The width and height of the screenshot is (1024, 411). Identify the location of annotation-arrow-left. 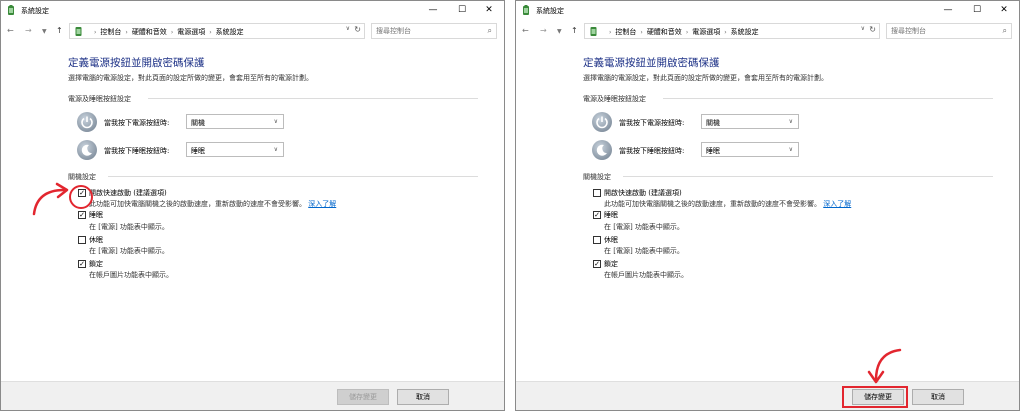
(49, 202).